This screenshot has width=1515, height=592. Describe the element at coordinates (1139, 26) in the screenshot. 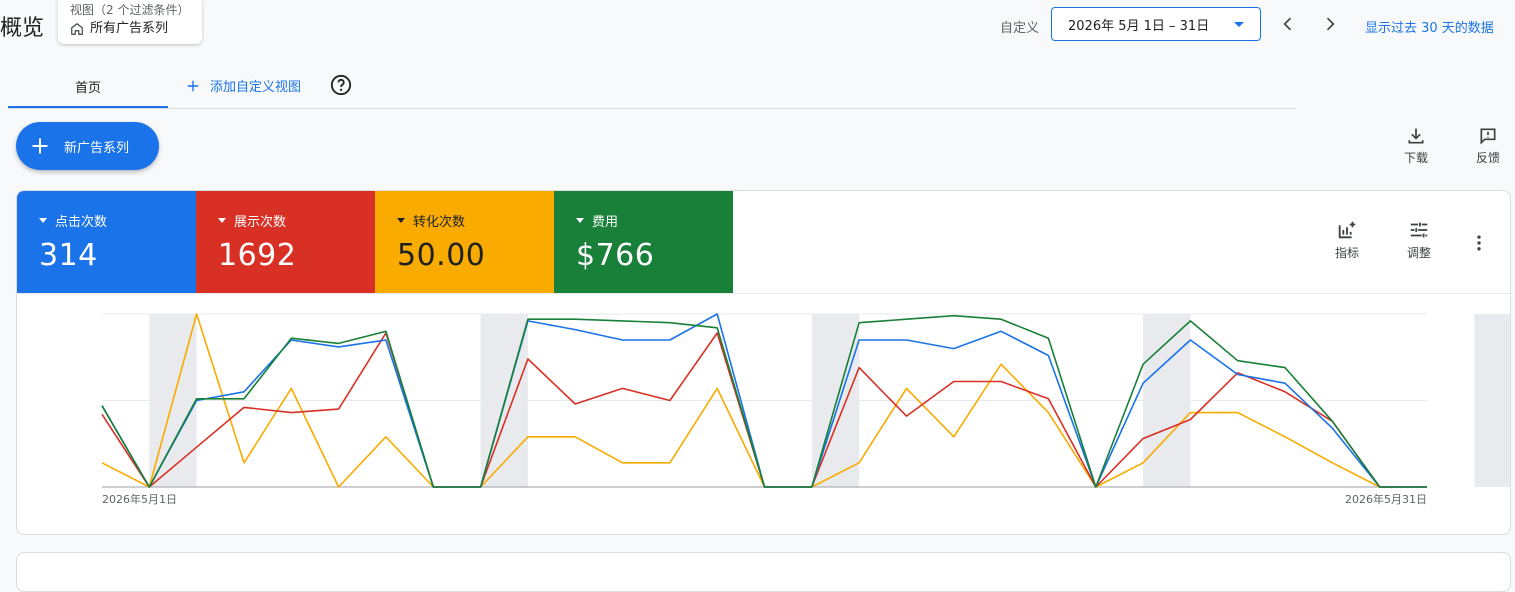

I see `date-range-value: 2026年 5月 1日 – 31日` at that location.